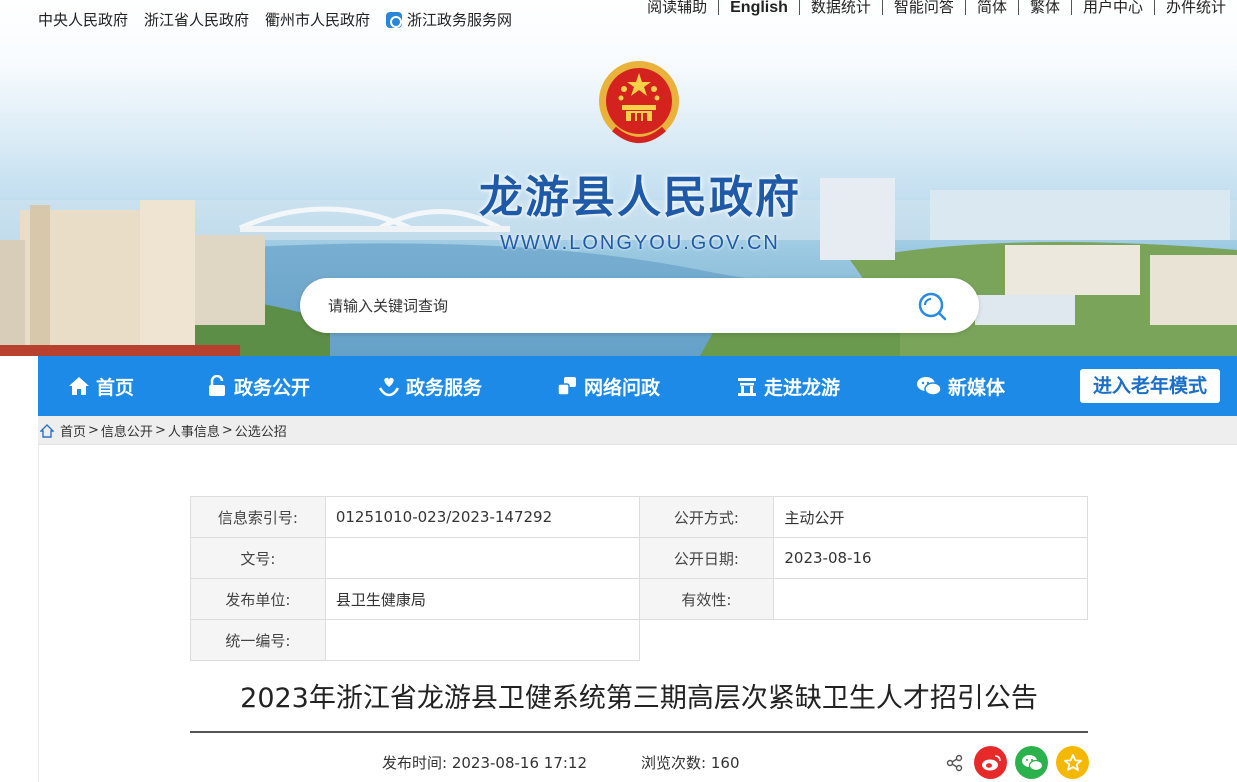 The image size is (1237, 782). I want to click on site-title: 龙游县人民政府, so click(640, 197).